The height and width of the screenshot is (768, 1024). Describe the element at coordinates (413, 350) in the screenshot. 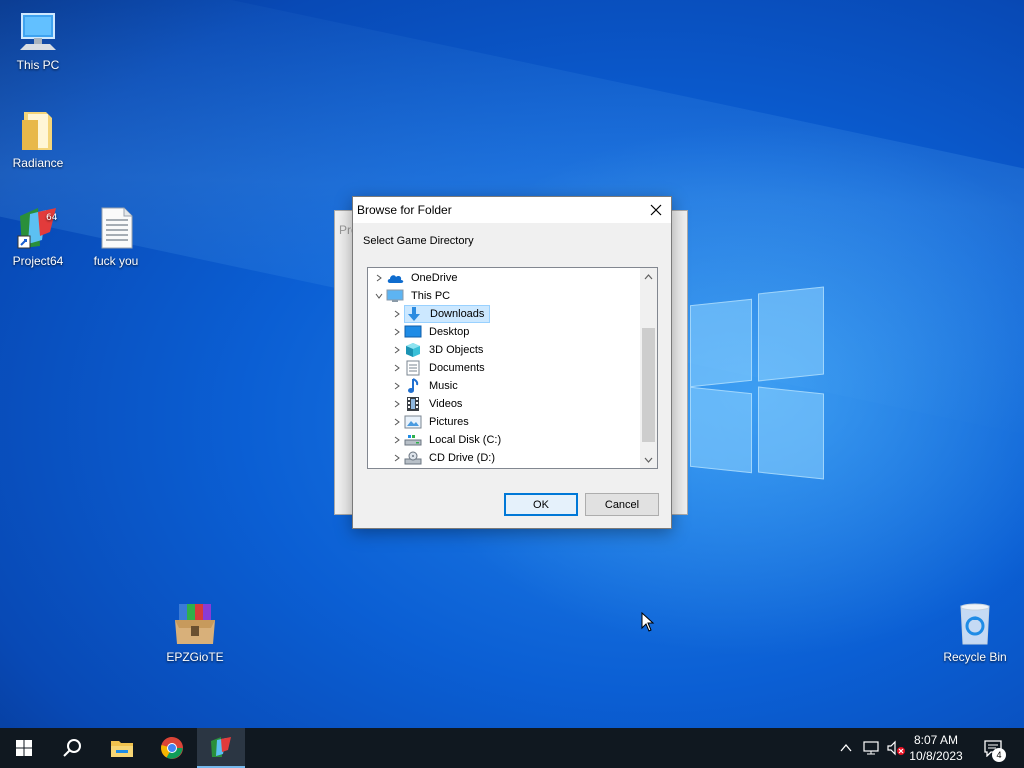

I see `3d-objects-icon` at that location.